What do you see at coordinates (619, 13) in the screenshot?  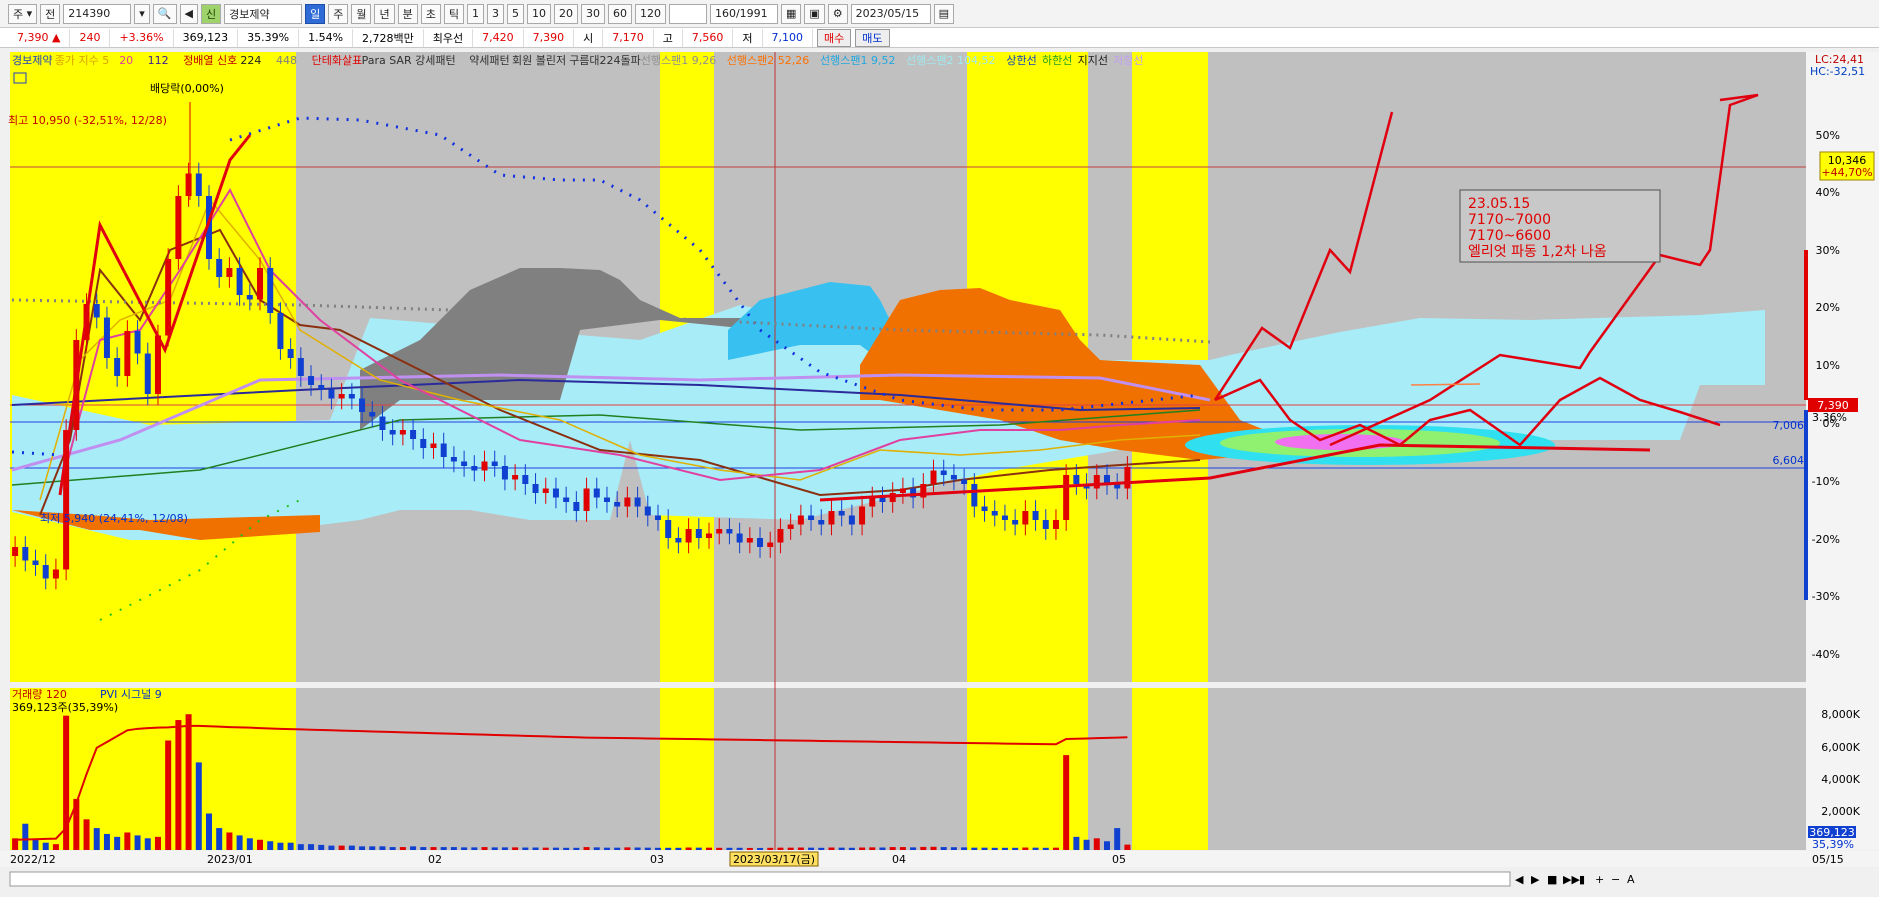 I see `number-60: 60` at bounding box center [619, 13].